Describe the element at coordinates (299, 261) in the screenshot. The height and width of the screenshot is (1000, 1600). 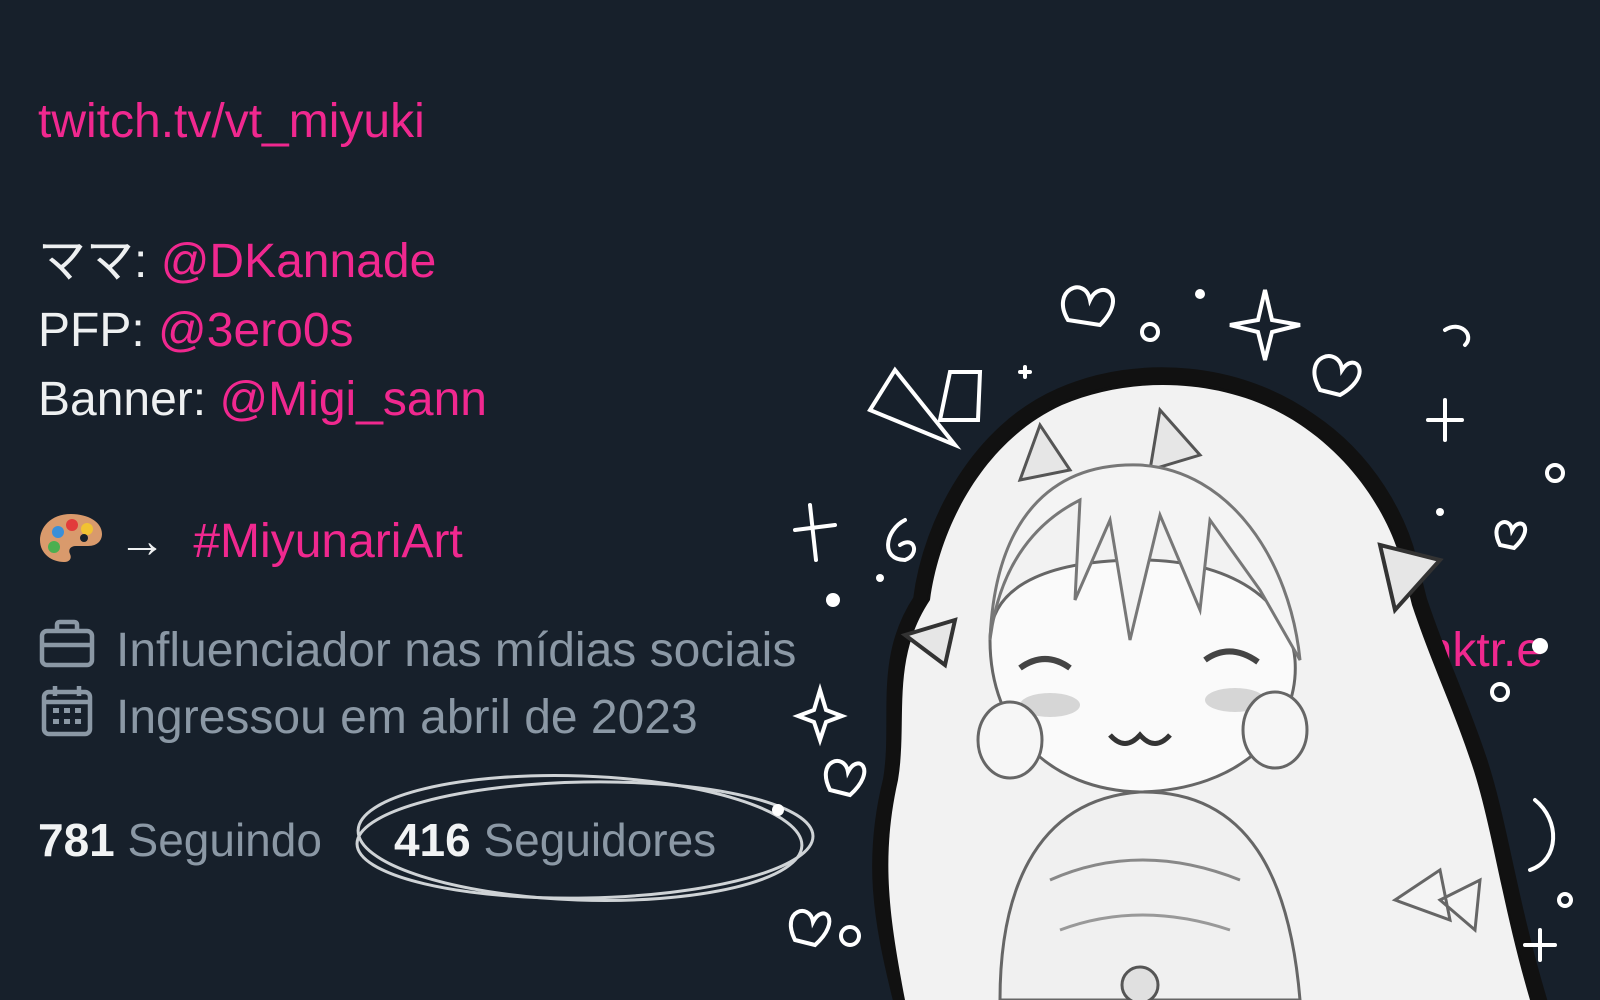
I see `credit-handle-mama: @DKannade` at that location.